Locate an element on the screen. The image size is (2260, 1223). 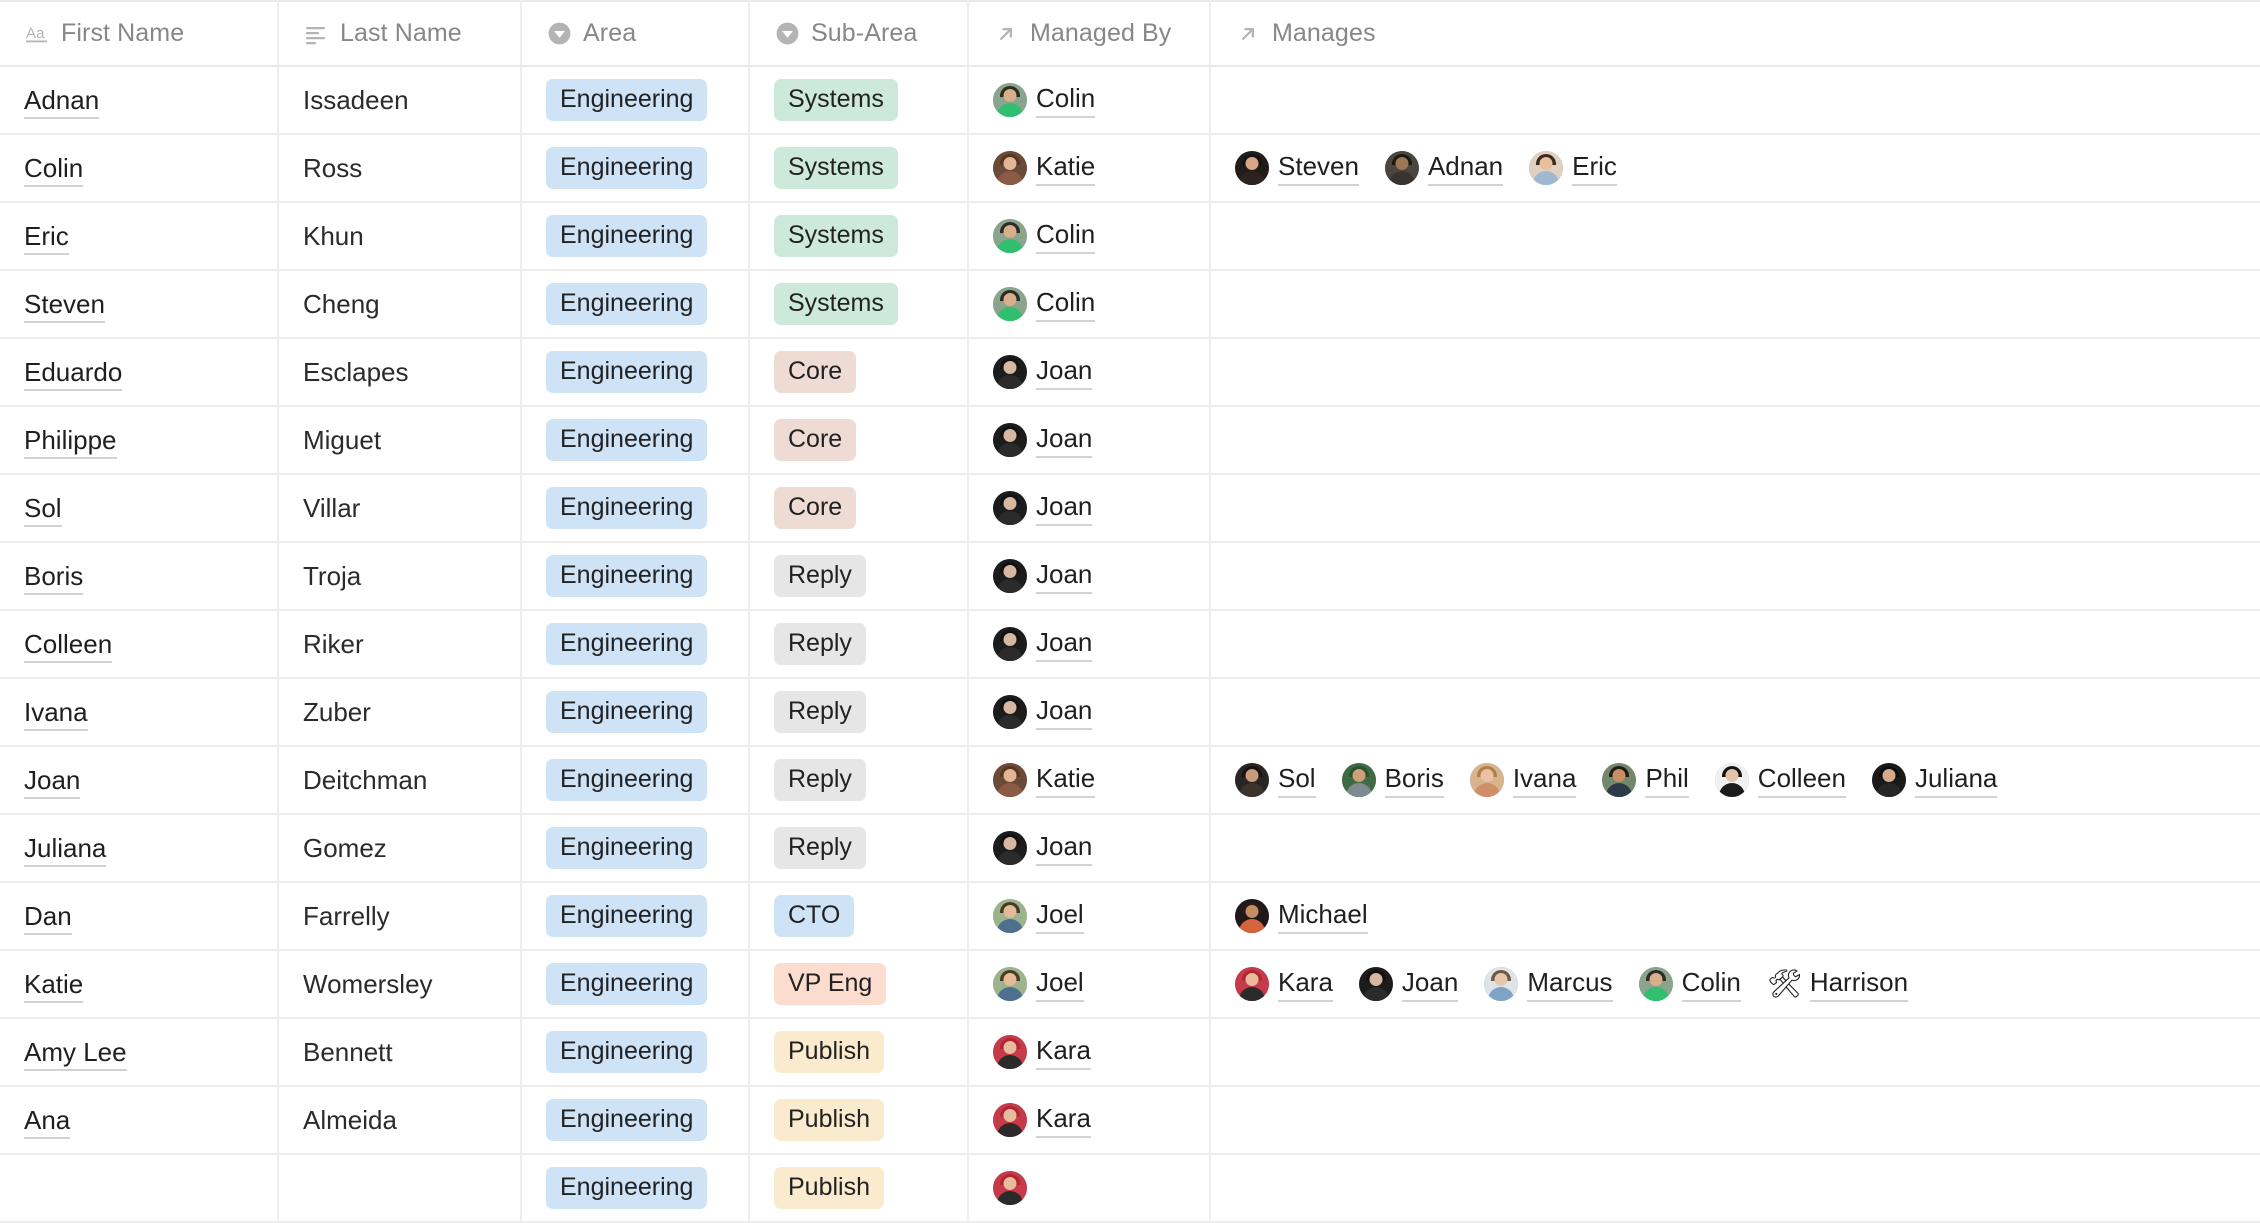
first-name-link: Steven is located at coordinates (64, 305).